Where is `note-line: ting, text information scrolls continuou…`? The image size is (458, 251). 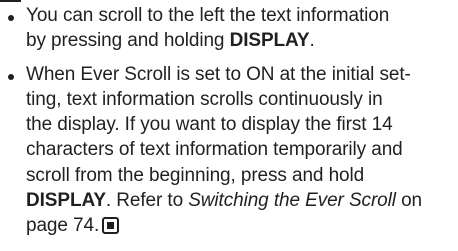 note-line: ting, text information scrolls continuou… is located at coordinates (204, 99).